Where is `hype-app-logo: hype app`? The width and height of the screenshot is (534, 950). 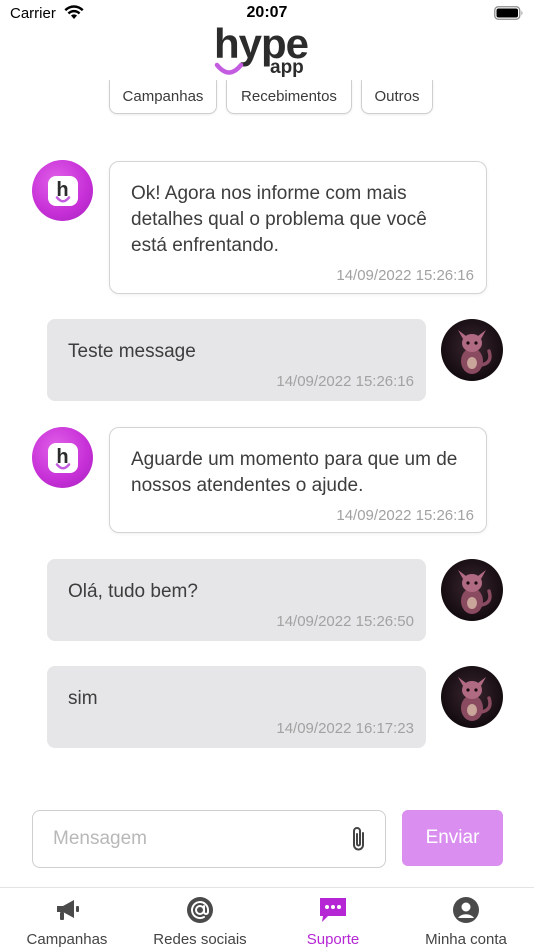
hype-app-logo: hype app is located at coordinates (268, 51).